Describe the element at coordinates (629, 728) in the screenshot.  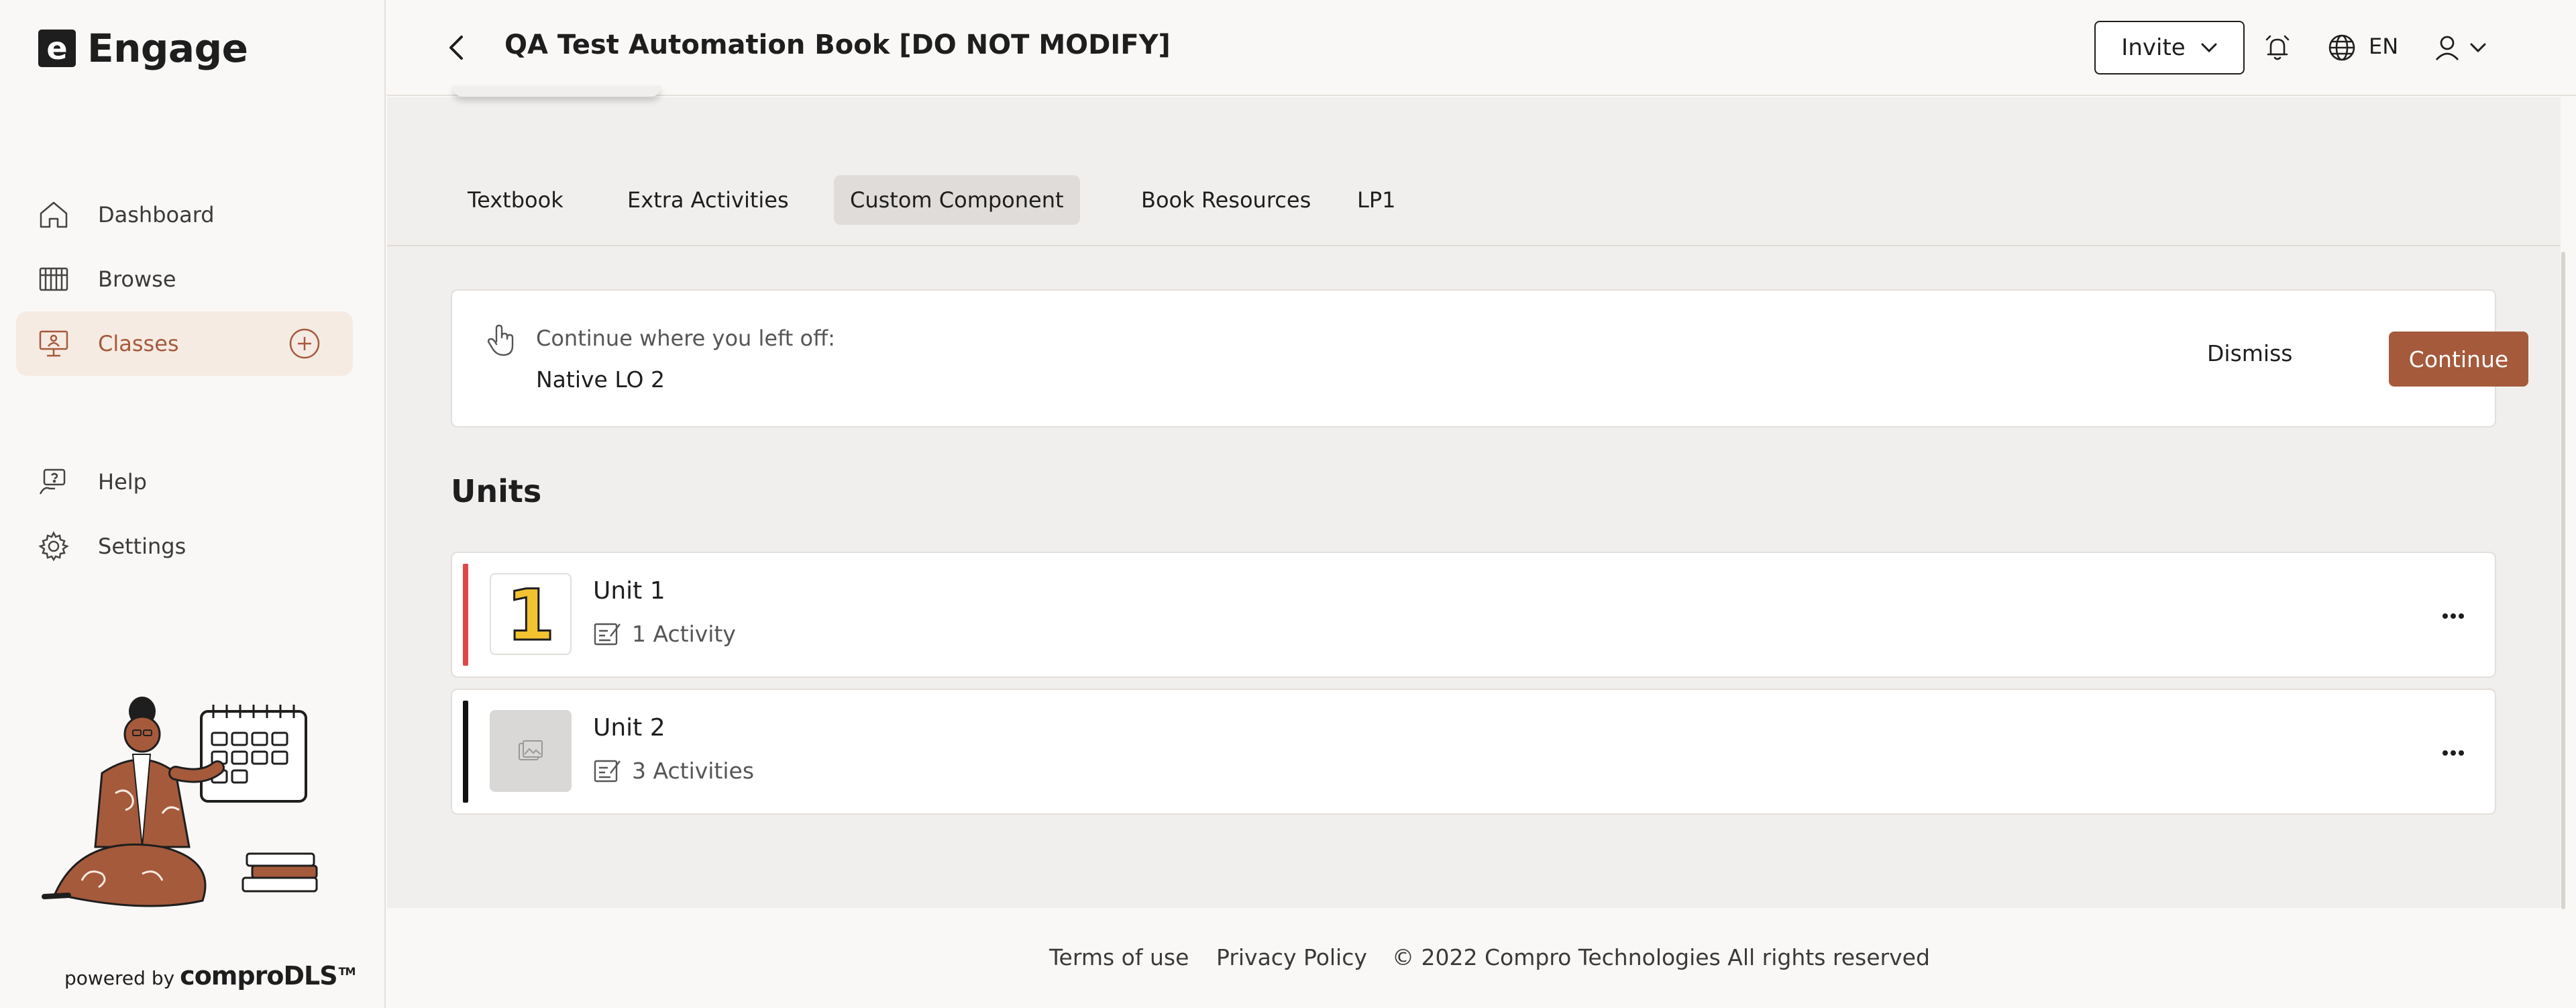
I see `unit-name: Unit 2` at that location.